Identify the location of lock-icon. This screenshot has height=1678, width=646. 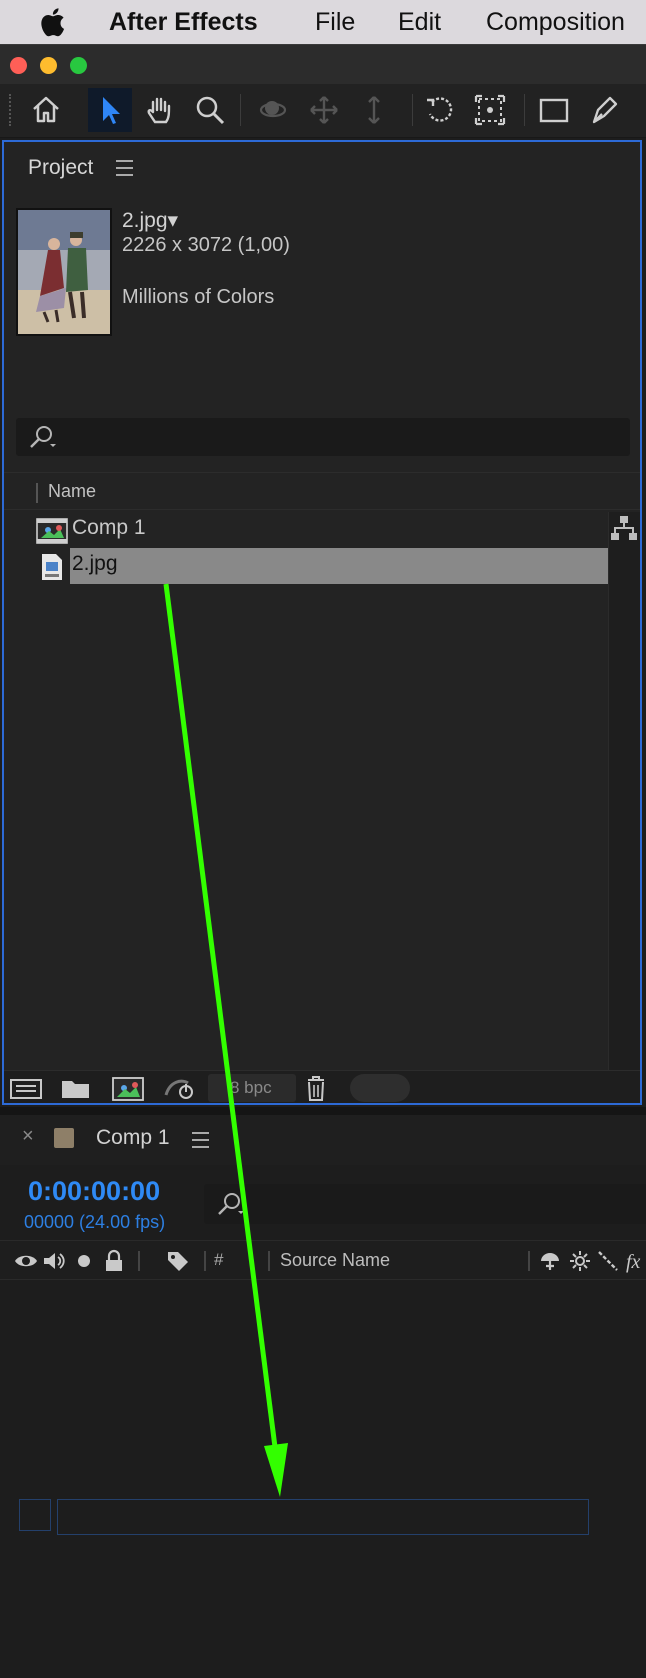
(114, 1261).